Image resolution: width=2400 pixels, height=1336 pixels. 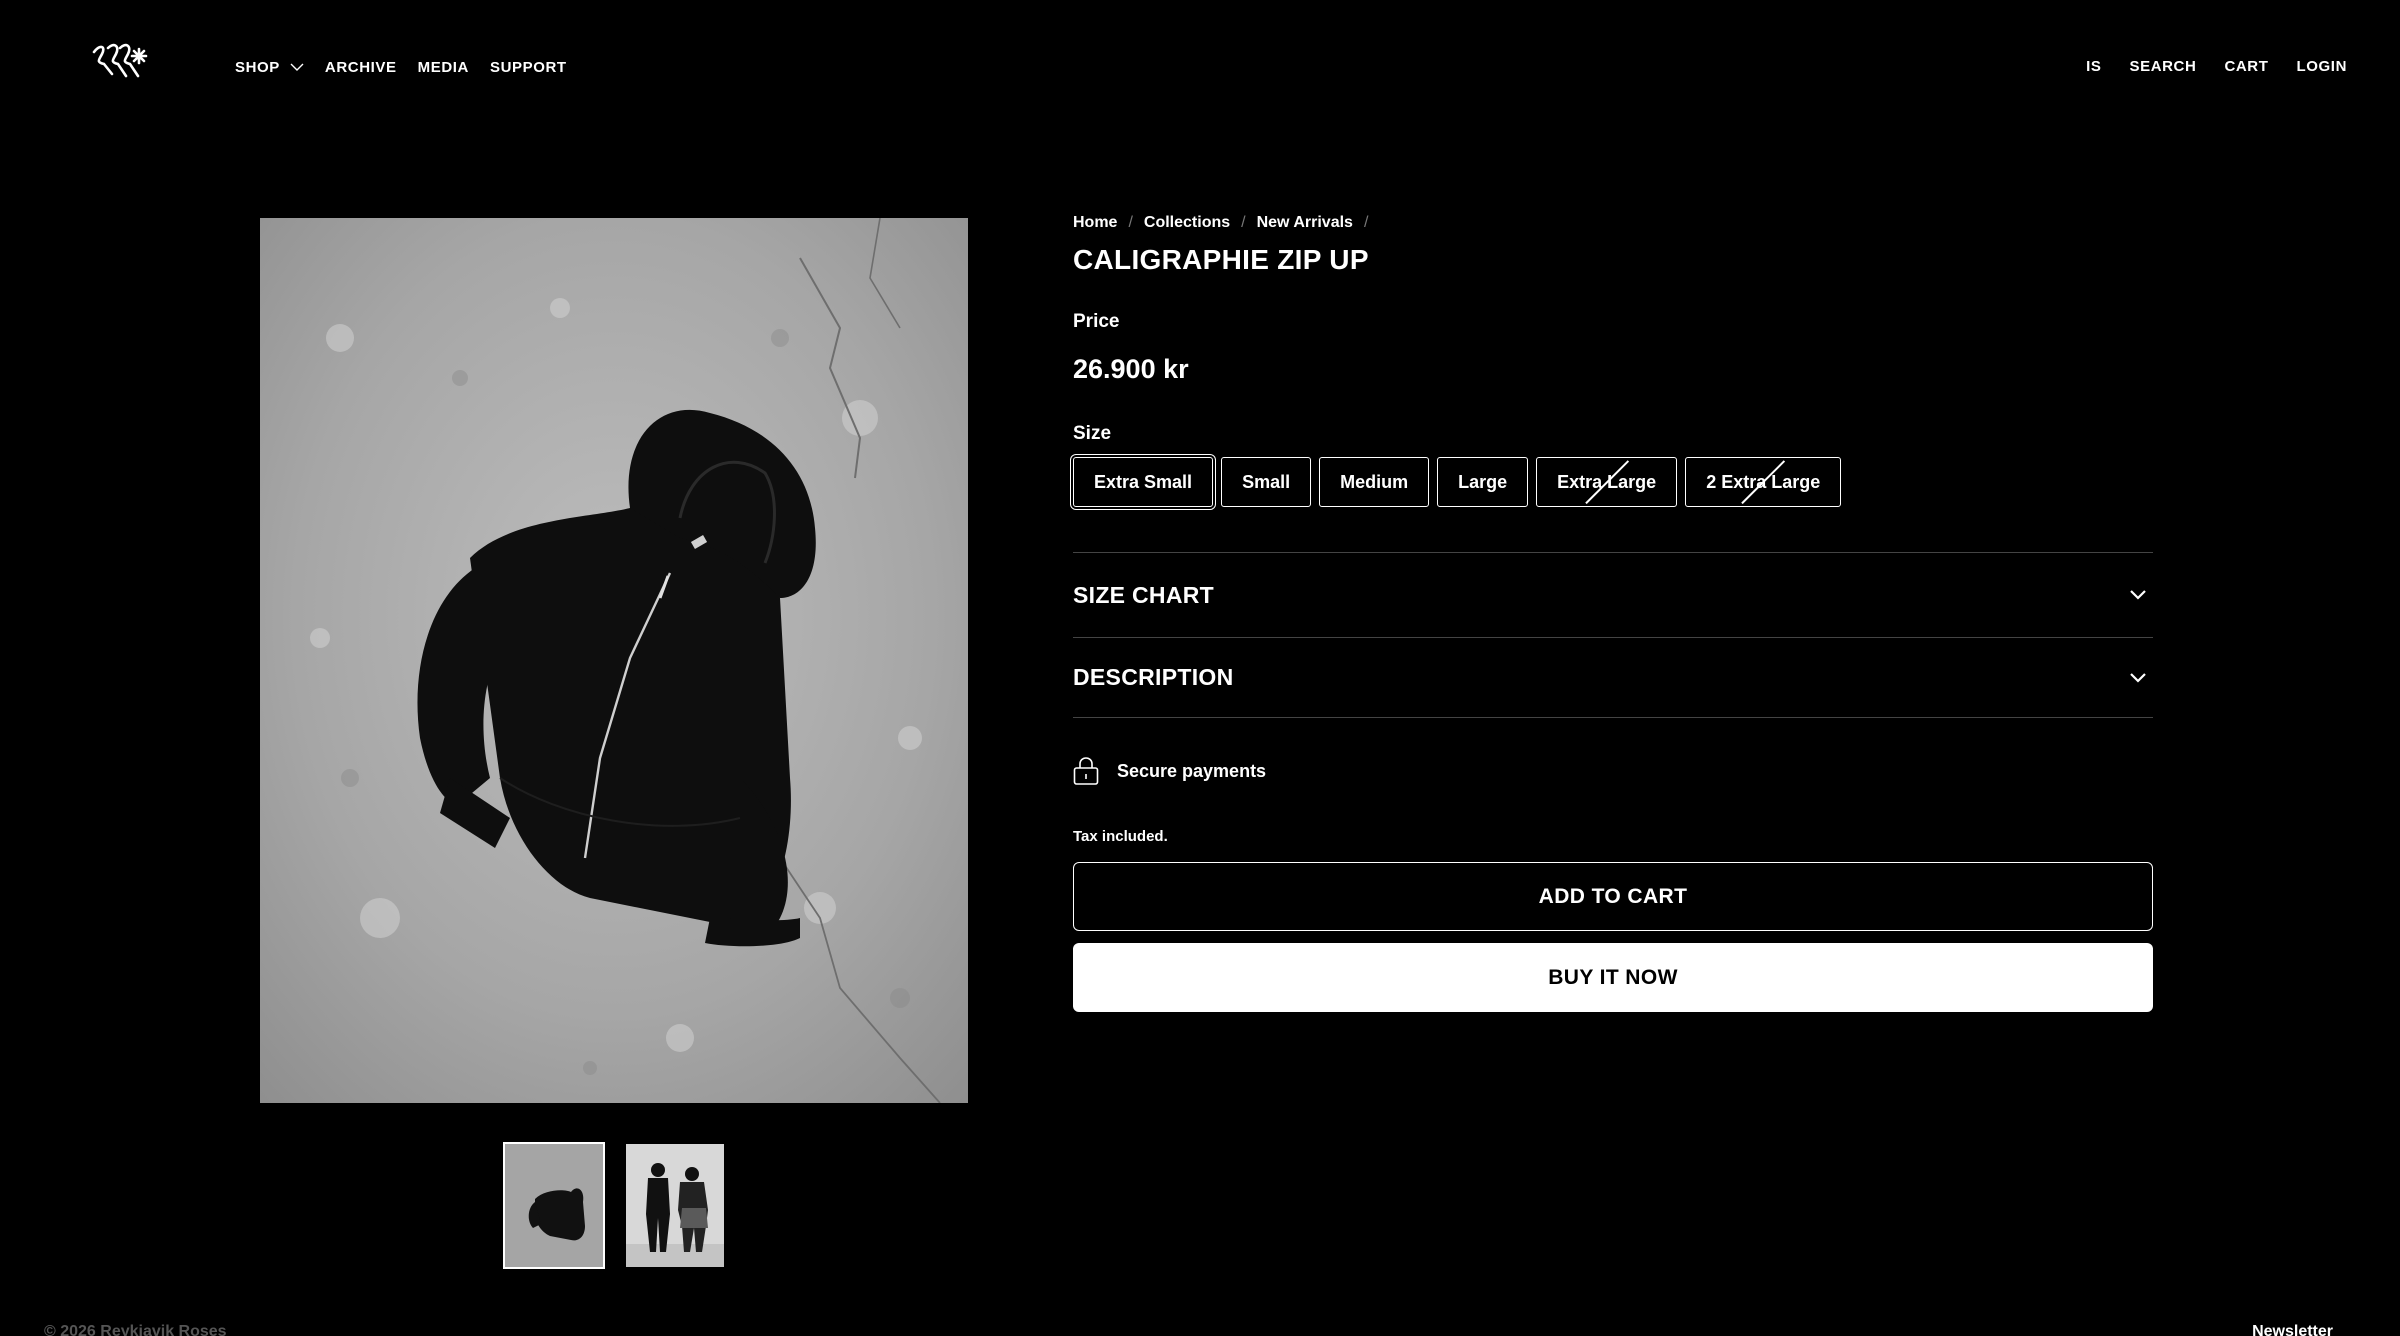 I want to click on brand-logo, so click(x=122, y=63).